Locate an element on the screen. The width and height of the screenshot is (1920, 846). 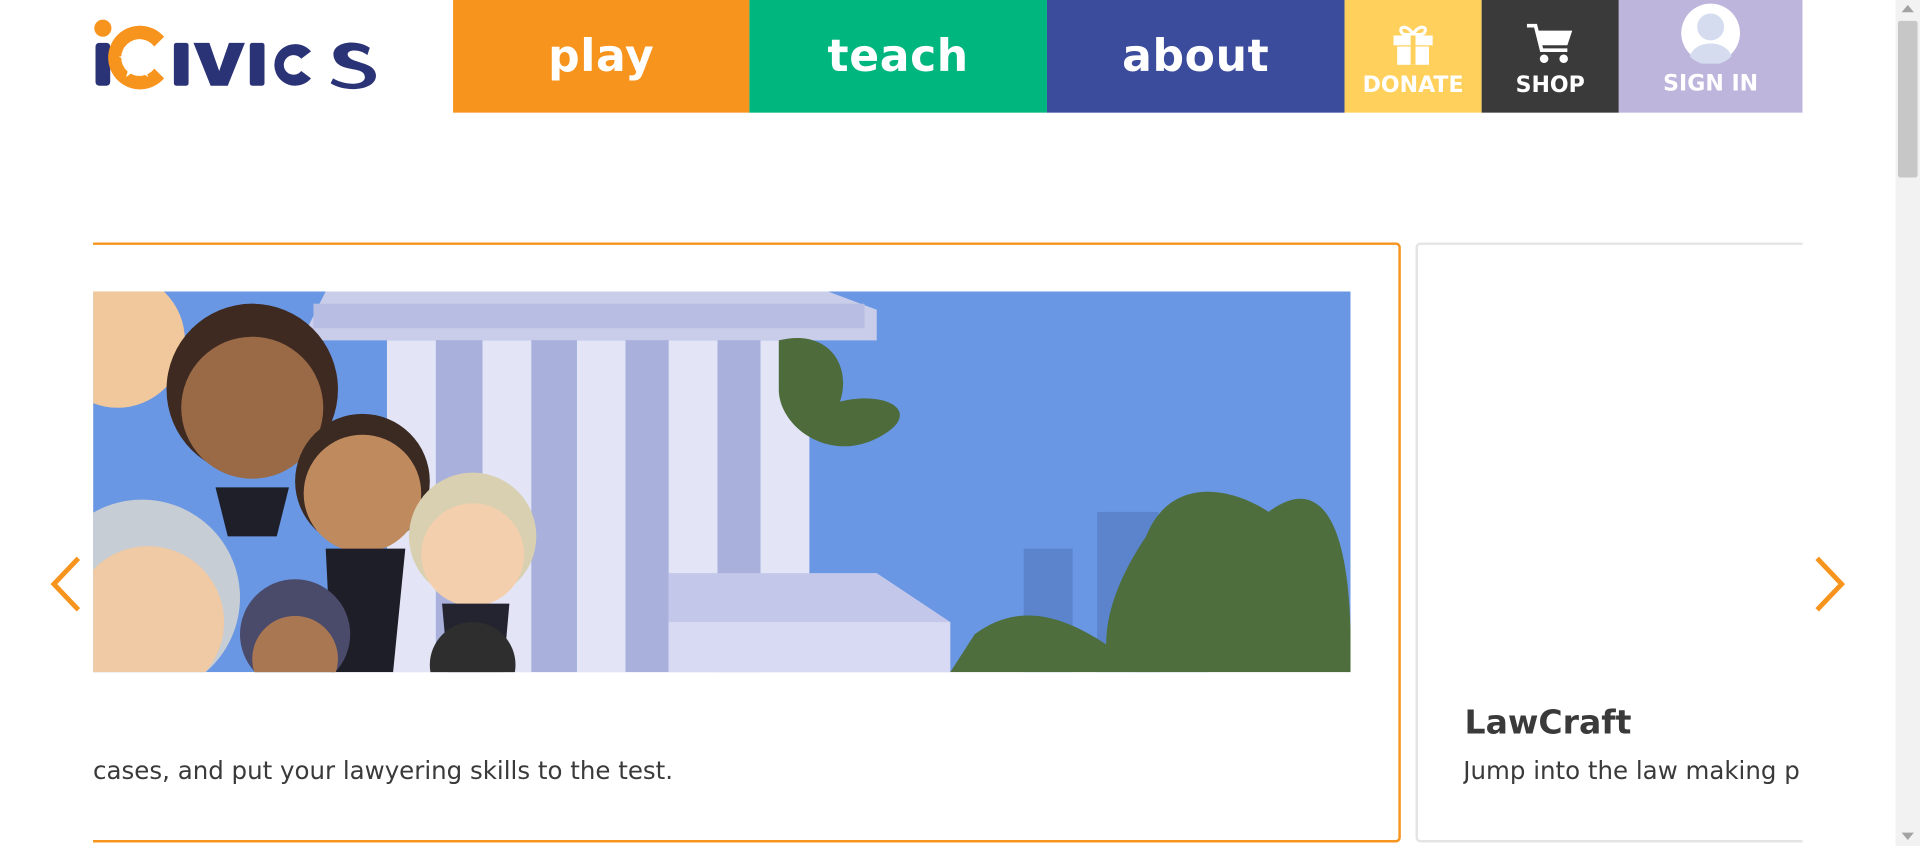
cart-icon is located at coordinates (1549, 43).